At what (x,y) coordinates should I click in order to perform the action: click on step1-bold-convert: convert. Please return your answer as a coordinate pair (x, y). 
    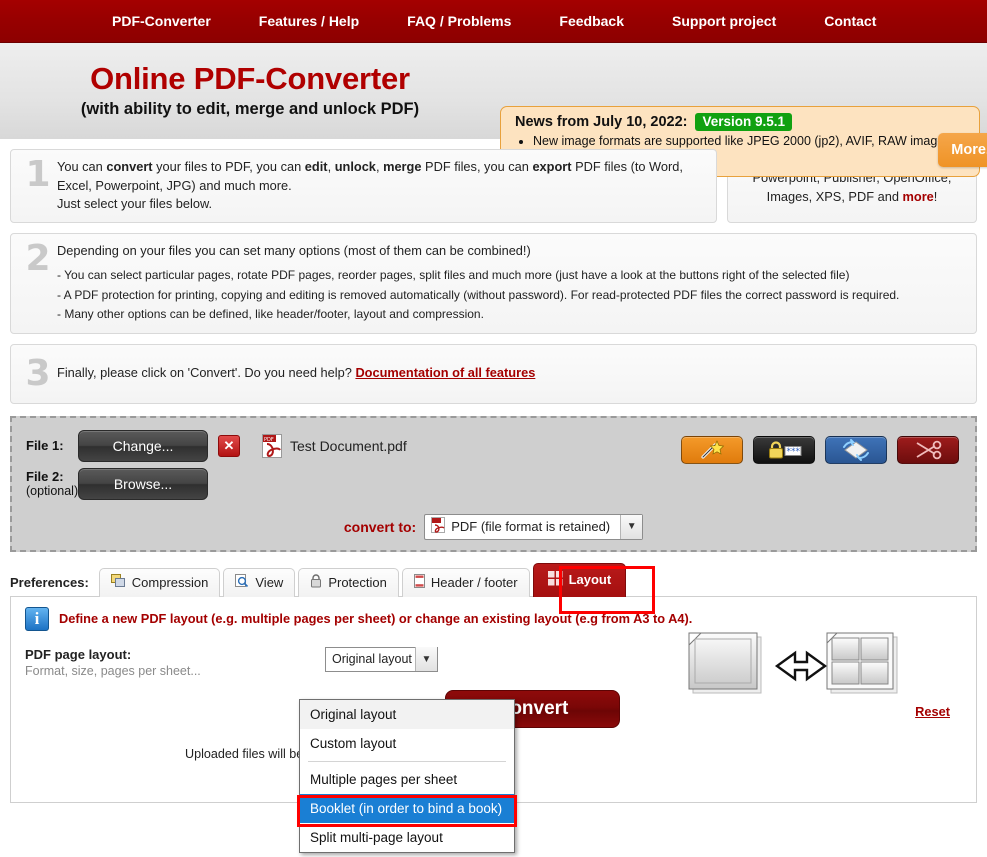
    Looking at the image, I should click on (129, 166).